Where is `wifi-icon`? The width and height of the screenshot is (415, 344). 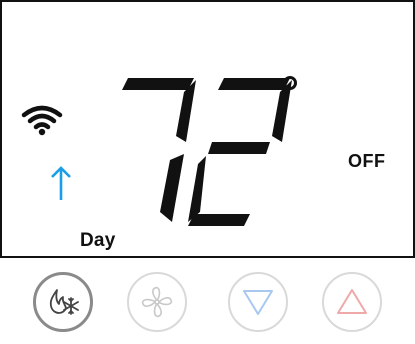 wifi-icon is located at coordinates (42, 120).